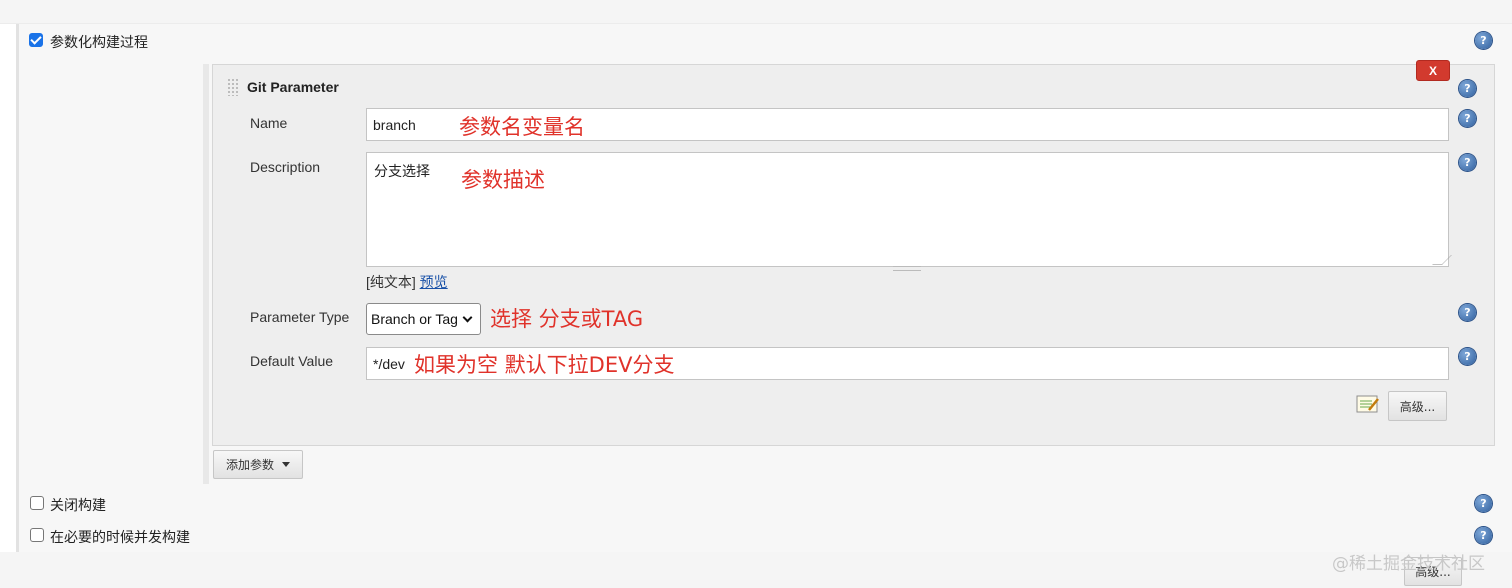 The image size is (1512, 588). Describe the element at coordinates (907, 268) in the screenshot. I see `textarea-resize-bar` at that location.